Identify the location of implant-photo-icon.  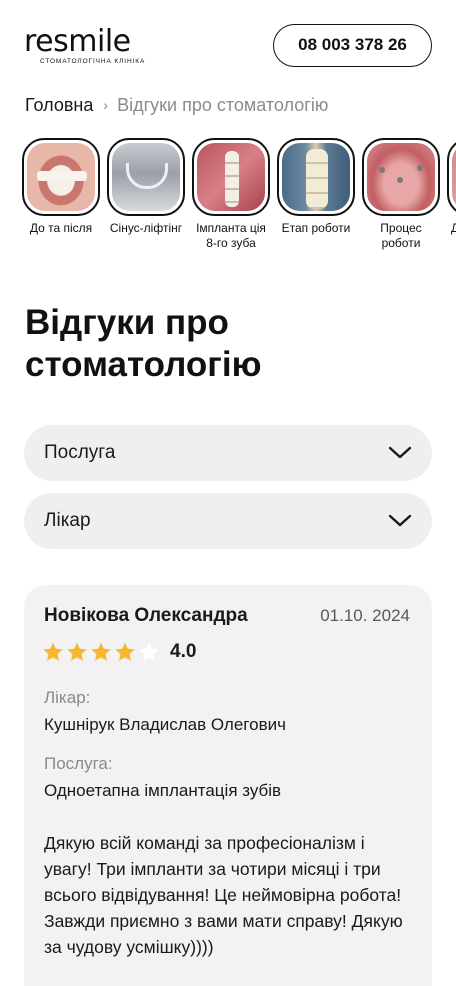
(231, 177).